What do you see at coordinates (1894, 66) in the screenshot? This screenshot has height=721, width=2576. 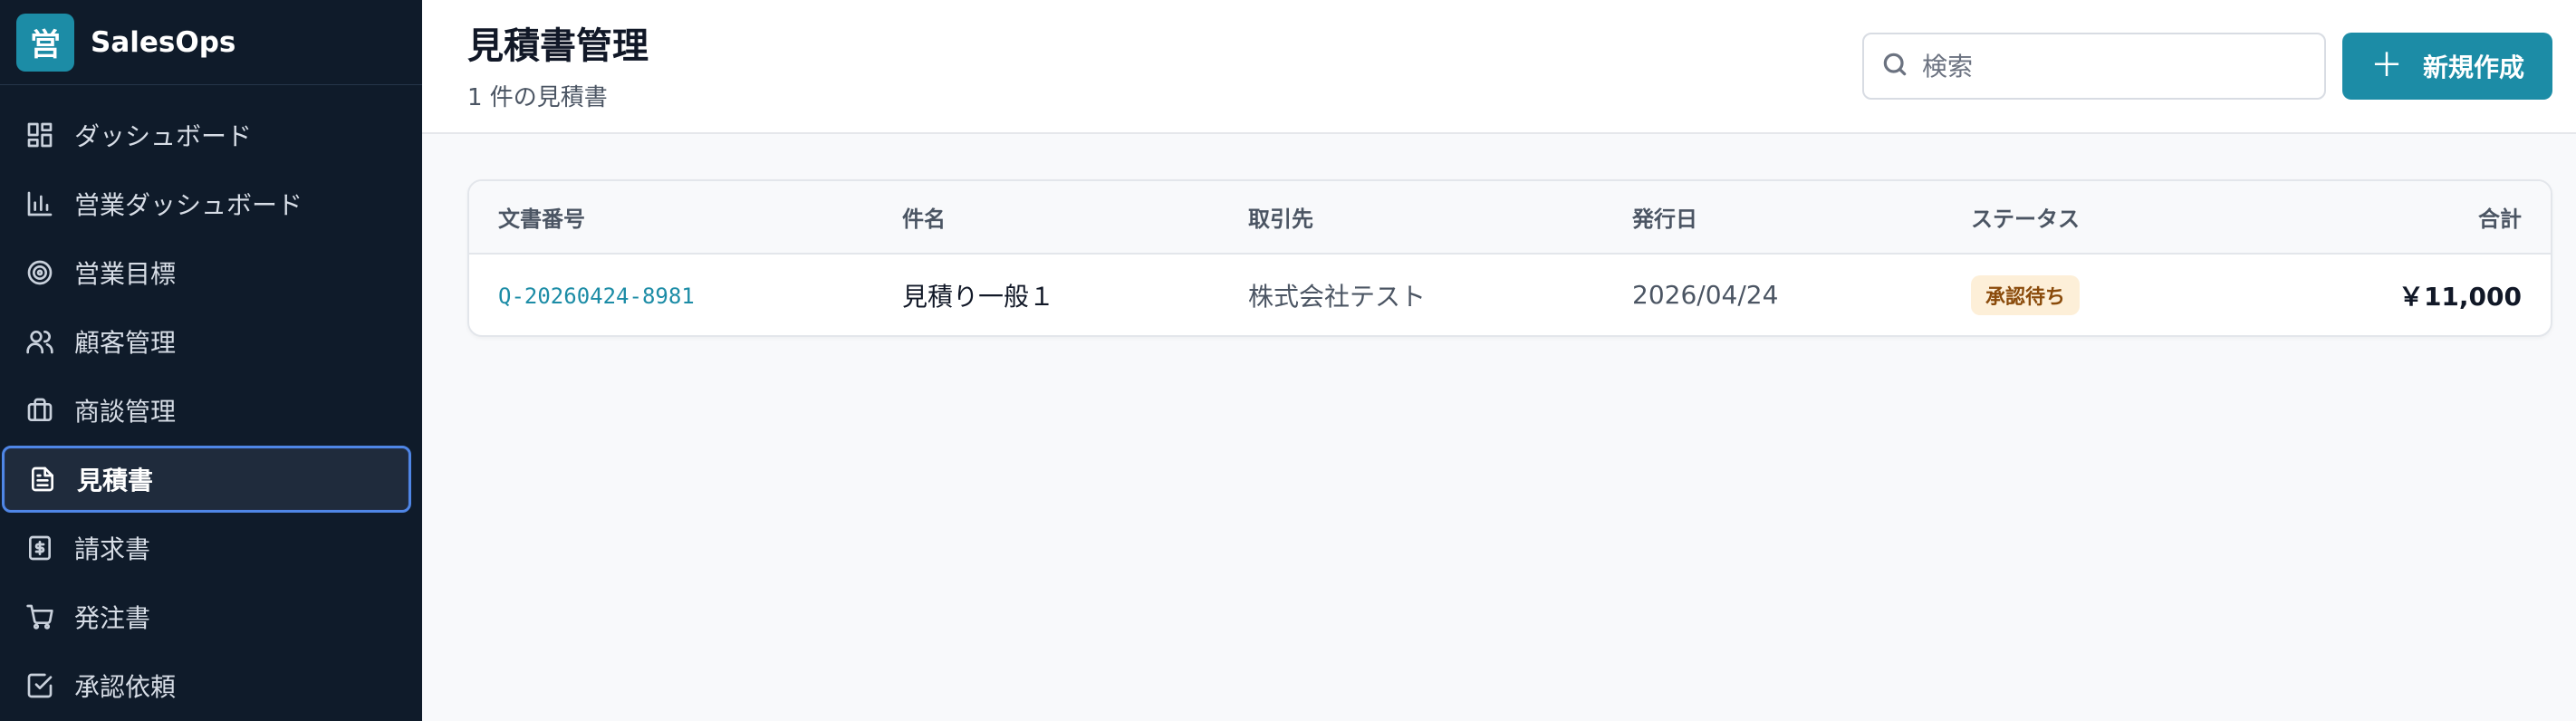 I see `search-icon` at bounding box center [1894, 66].